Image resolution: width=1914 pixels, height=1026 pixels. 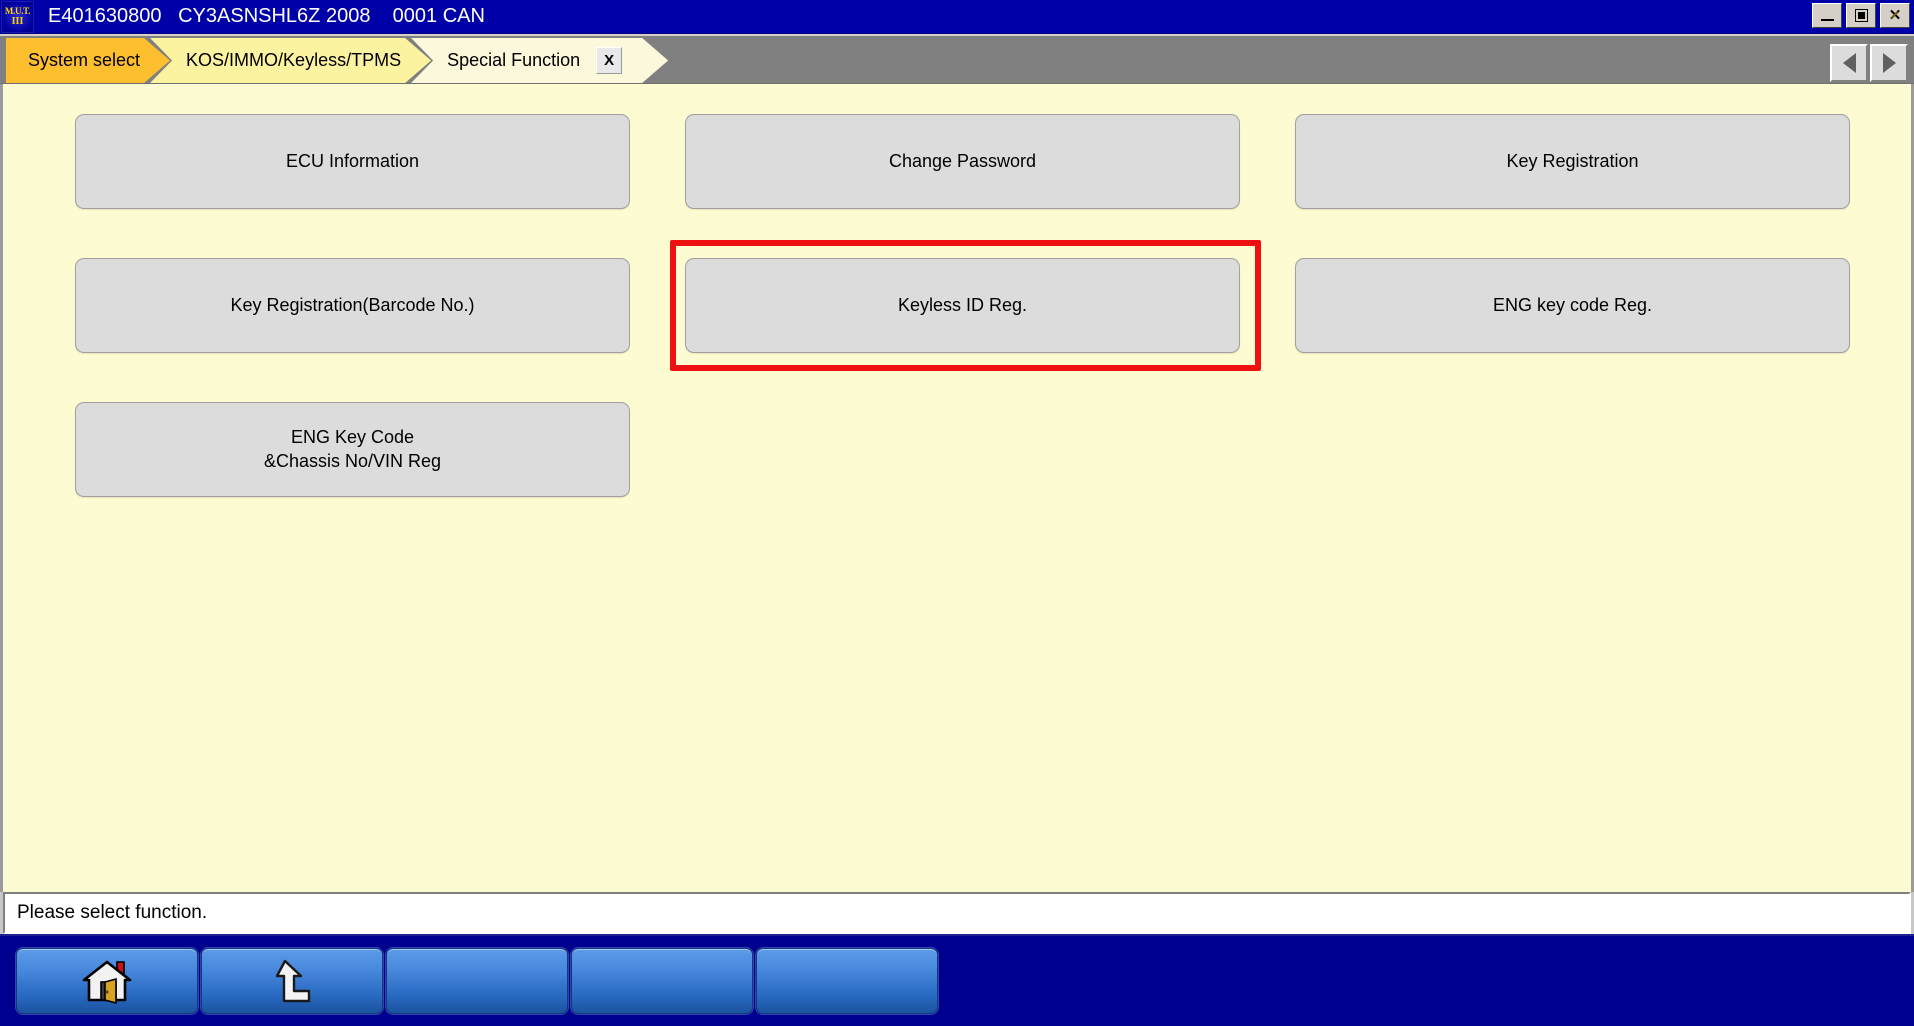 I want to click on back-up-icon, so click(x=293, y=981).